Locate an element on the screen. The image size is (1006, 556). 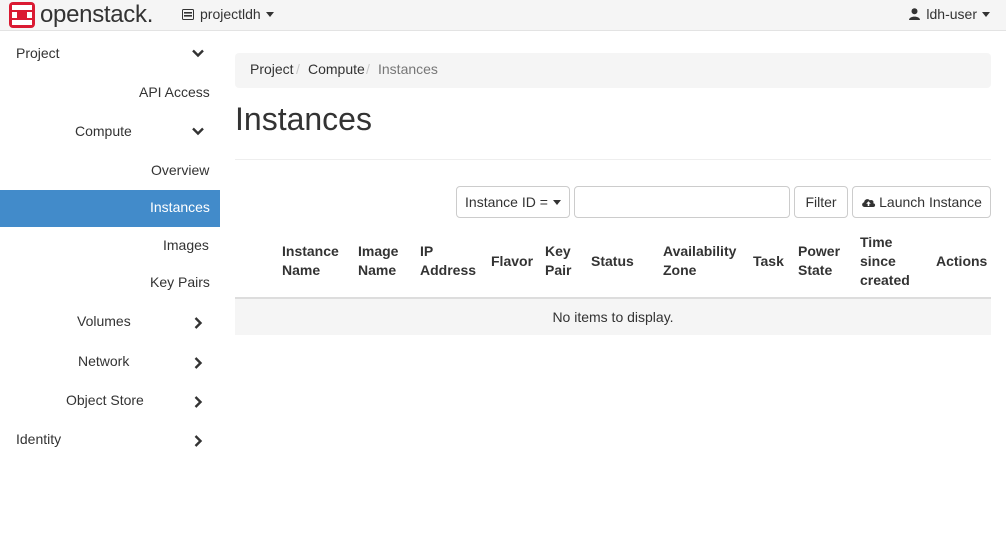
header-line: Actions is located at coordinates (962, 261).